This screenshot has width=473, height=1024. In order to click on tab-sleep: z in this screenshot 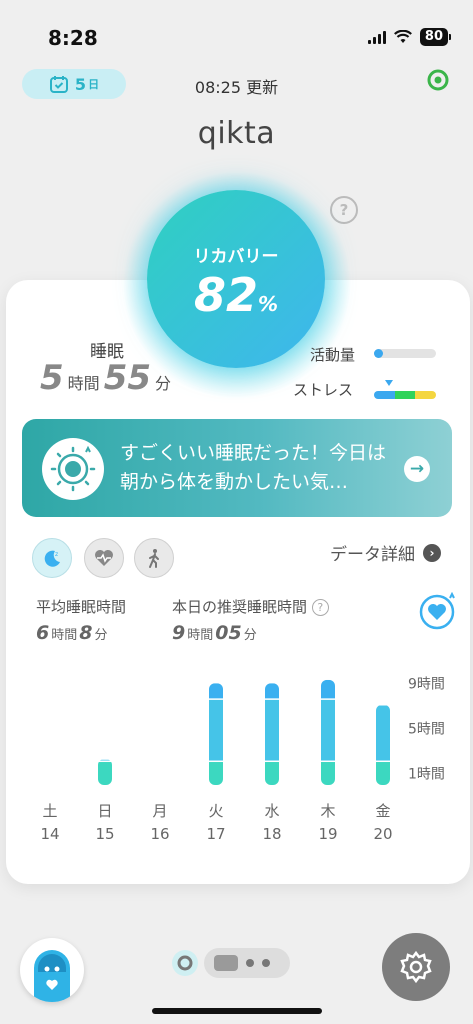, I will do `click(52, 558)`.